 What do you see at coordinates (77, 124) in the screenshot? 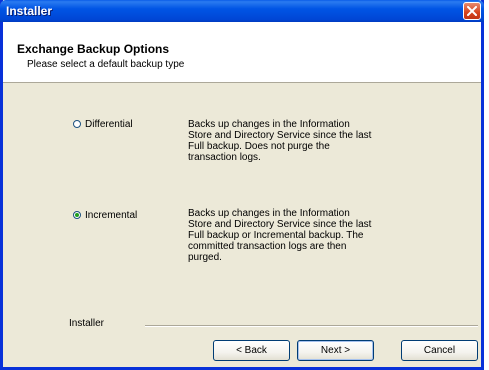
I see `differential-radio` at bounding box center [77, 124].